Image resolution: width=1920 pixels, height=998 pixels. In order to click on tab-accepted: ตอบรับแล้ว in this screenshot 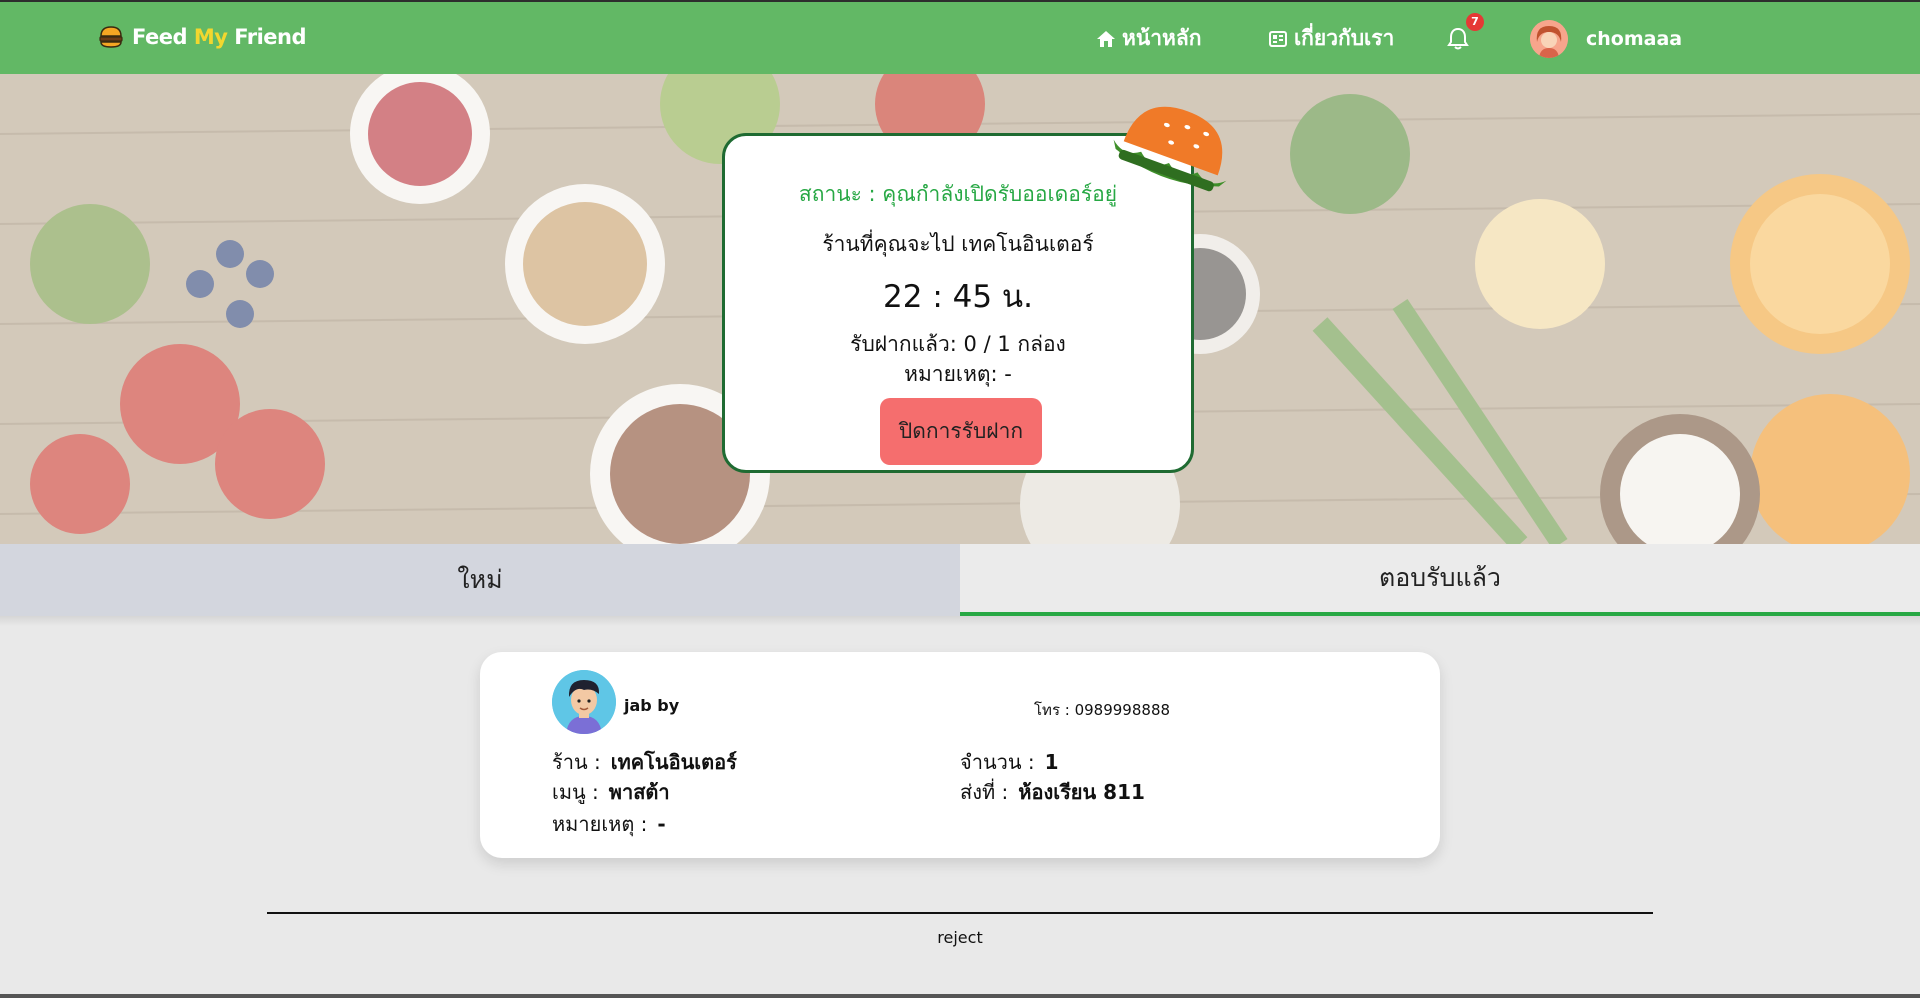, I will do `click(1440, 580)`.